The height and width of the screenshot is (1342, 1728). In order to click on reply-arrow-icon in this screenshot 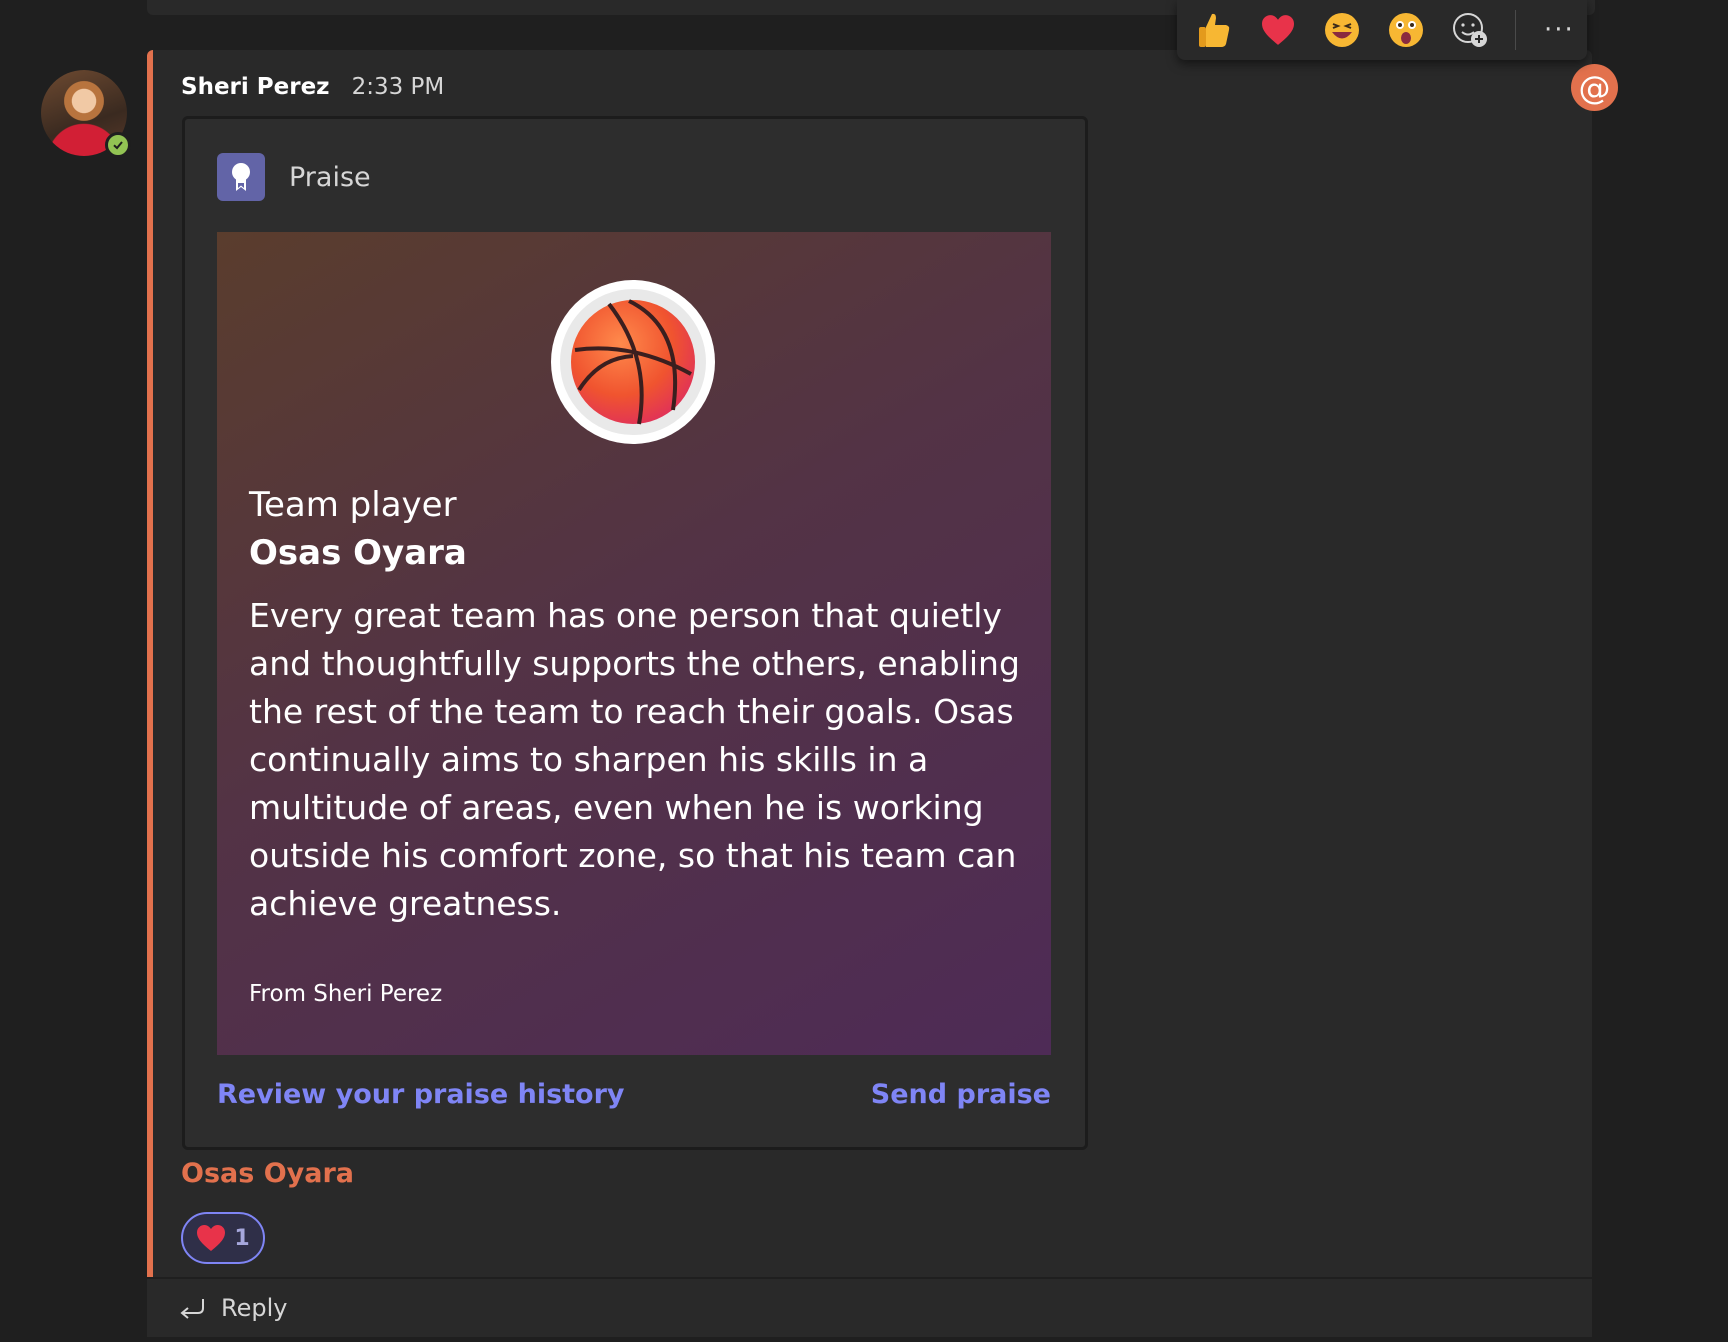, I will do `click(192, 1309)`.